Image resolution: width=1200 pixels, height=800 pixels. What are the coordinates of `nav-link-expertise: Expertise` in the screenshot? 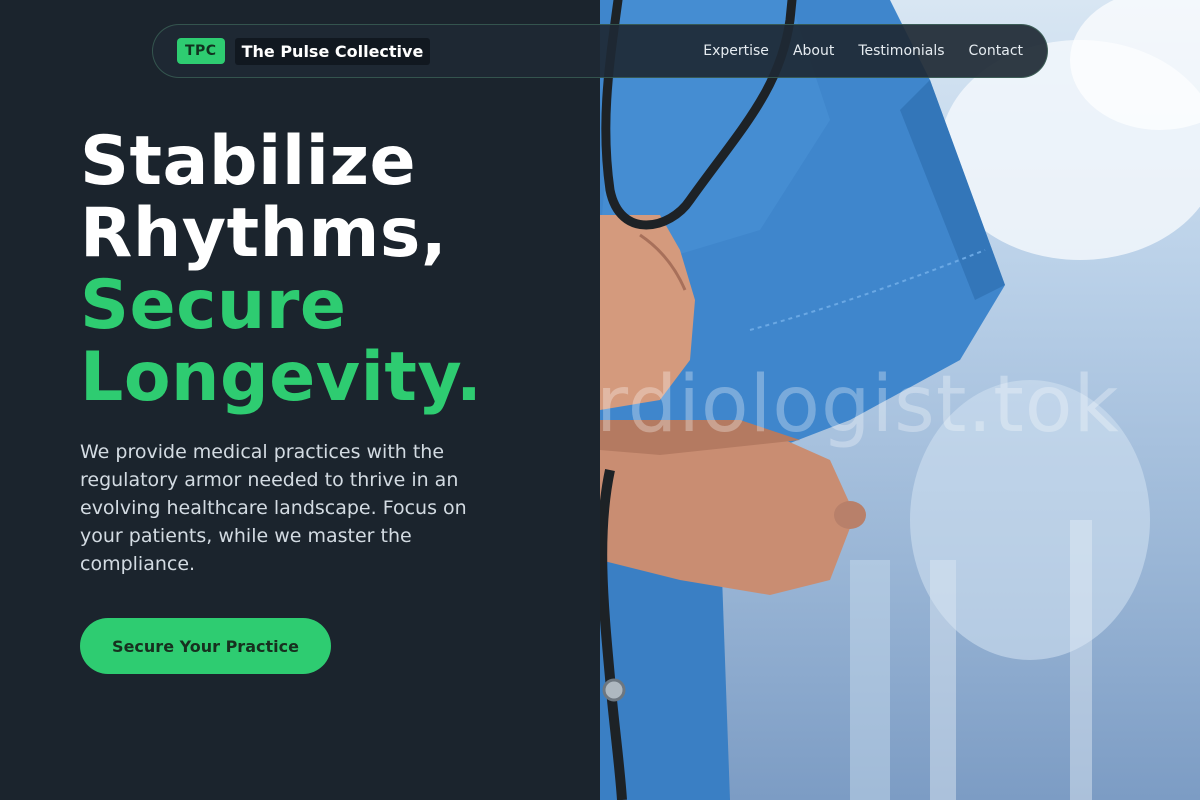 It's located at (736, 51).